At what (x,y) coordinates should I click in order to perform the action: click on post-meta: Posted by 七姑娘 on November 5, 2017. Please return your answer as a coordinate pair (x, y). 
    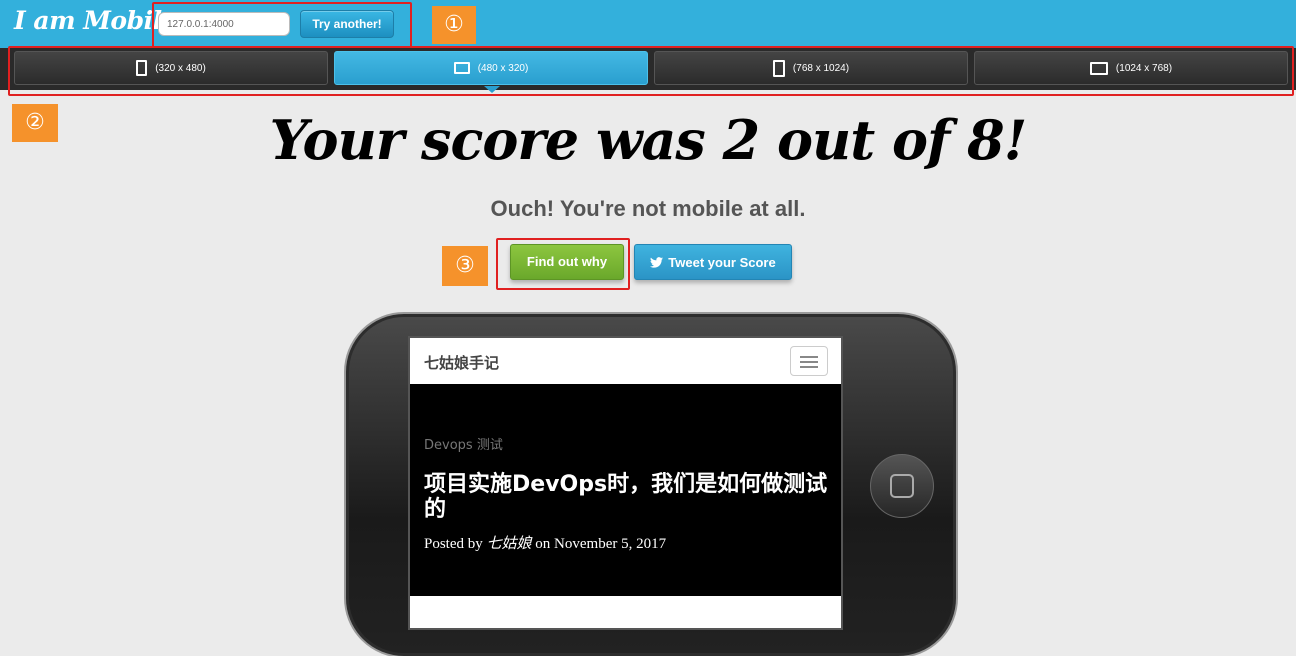
    Looking at the image, I should click on (545, 542).